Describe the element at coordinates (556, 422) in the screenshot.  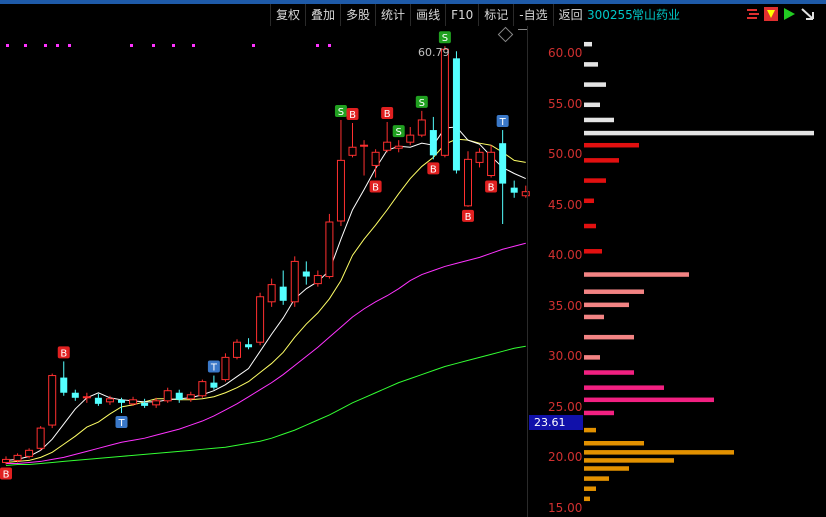
I see `current-price-flag: 23.61` at that location.